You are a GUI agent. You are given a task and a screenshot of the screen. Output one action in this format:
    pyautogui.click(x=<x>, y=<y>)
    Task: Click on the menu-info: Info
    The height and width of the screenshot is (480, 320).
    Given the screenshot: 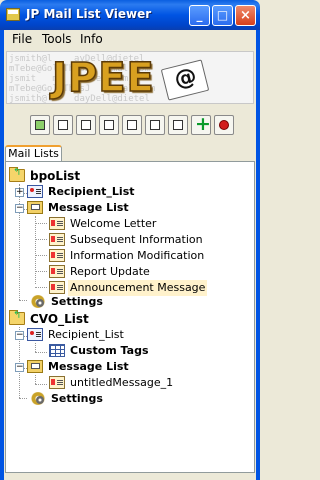 What is the action you would take?
    pyautogui.click(x=91, y=39)
    